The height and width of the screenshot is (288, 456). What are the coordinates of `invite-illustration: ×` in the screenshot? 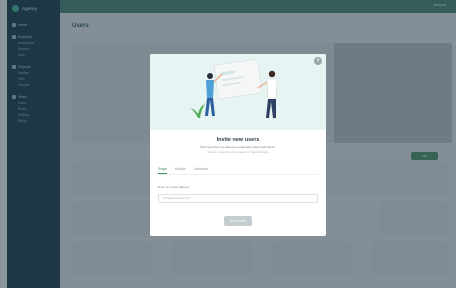 It's located at (238, 92).